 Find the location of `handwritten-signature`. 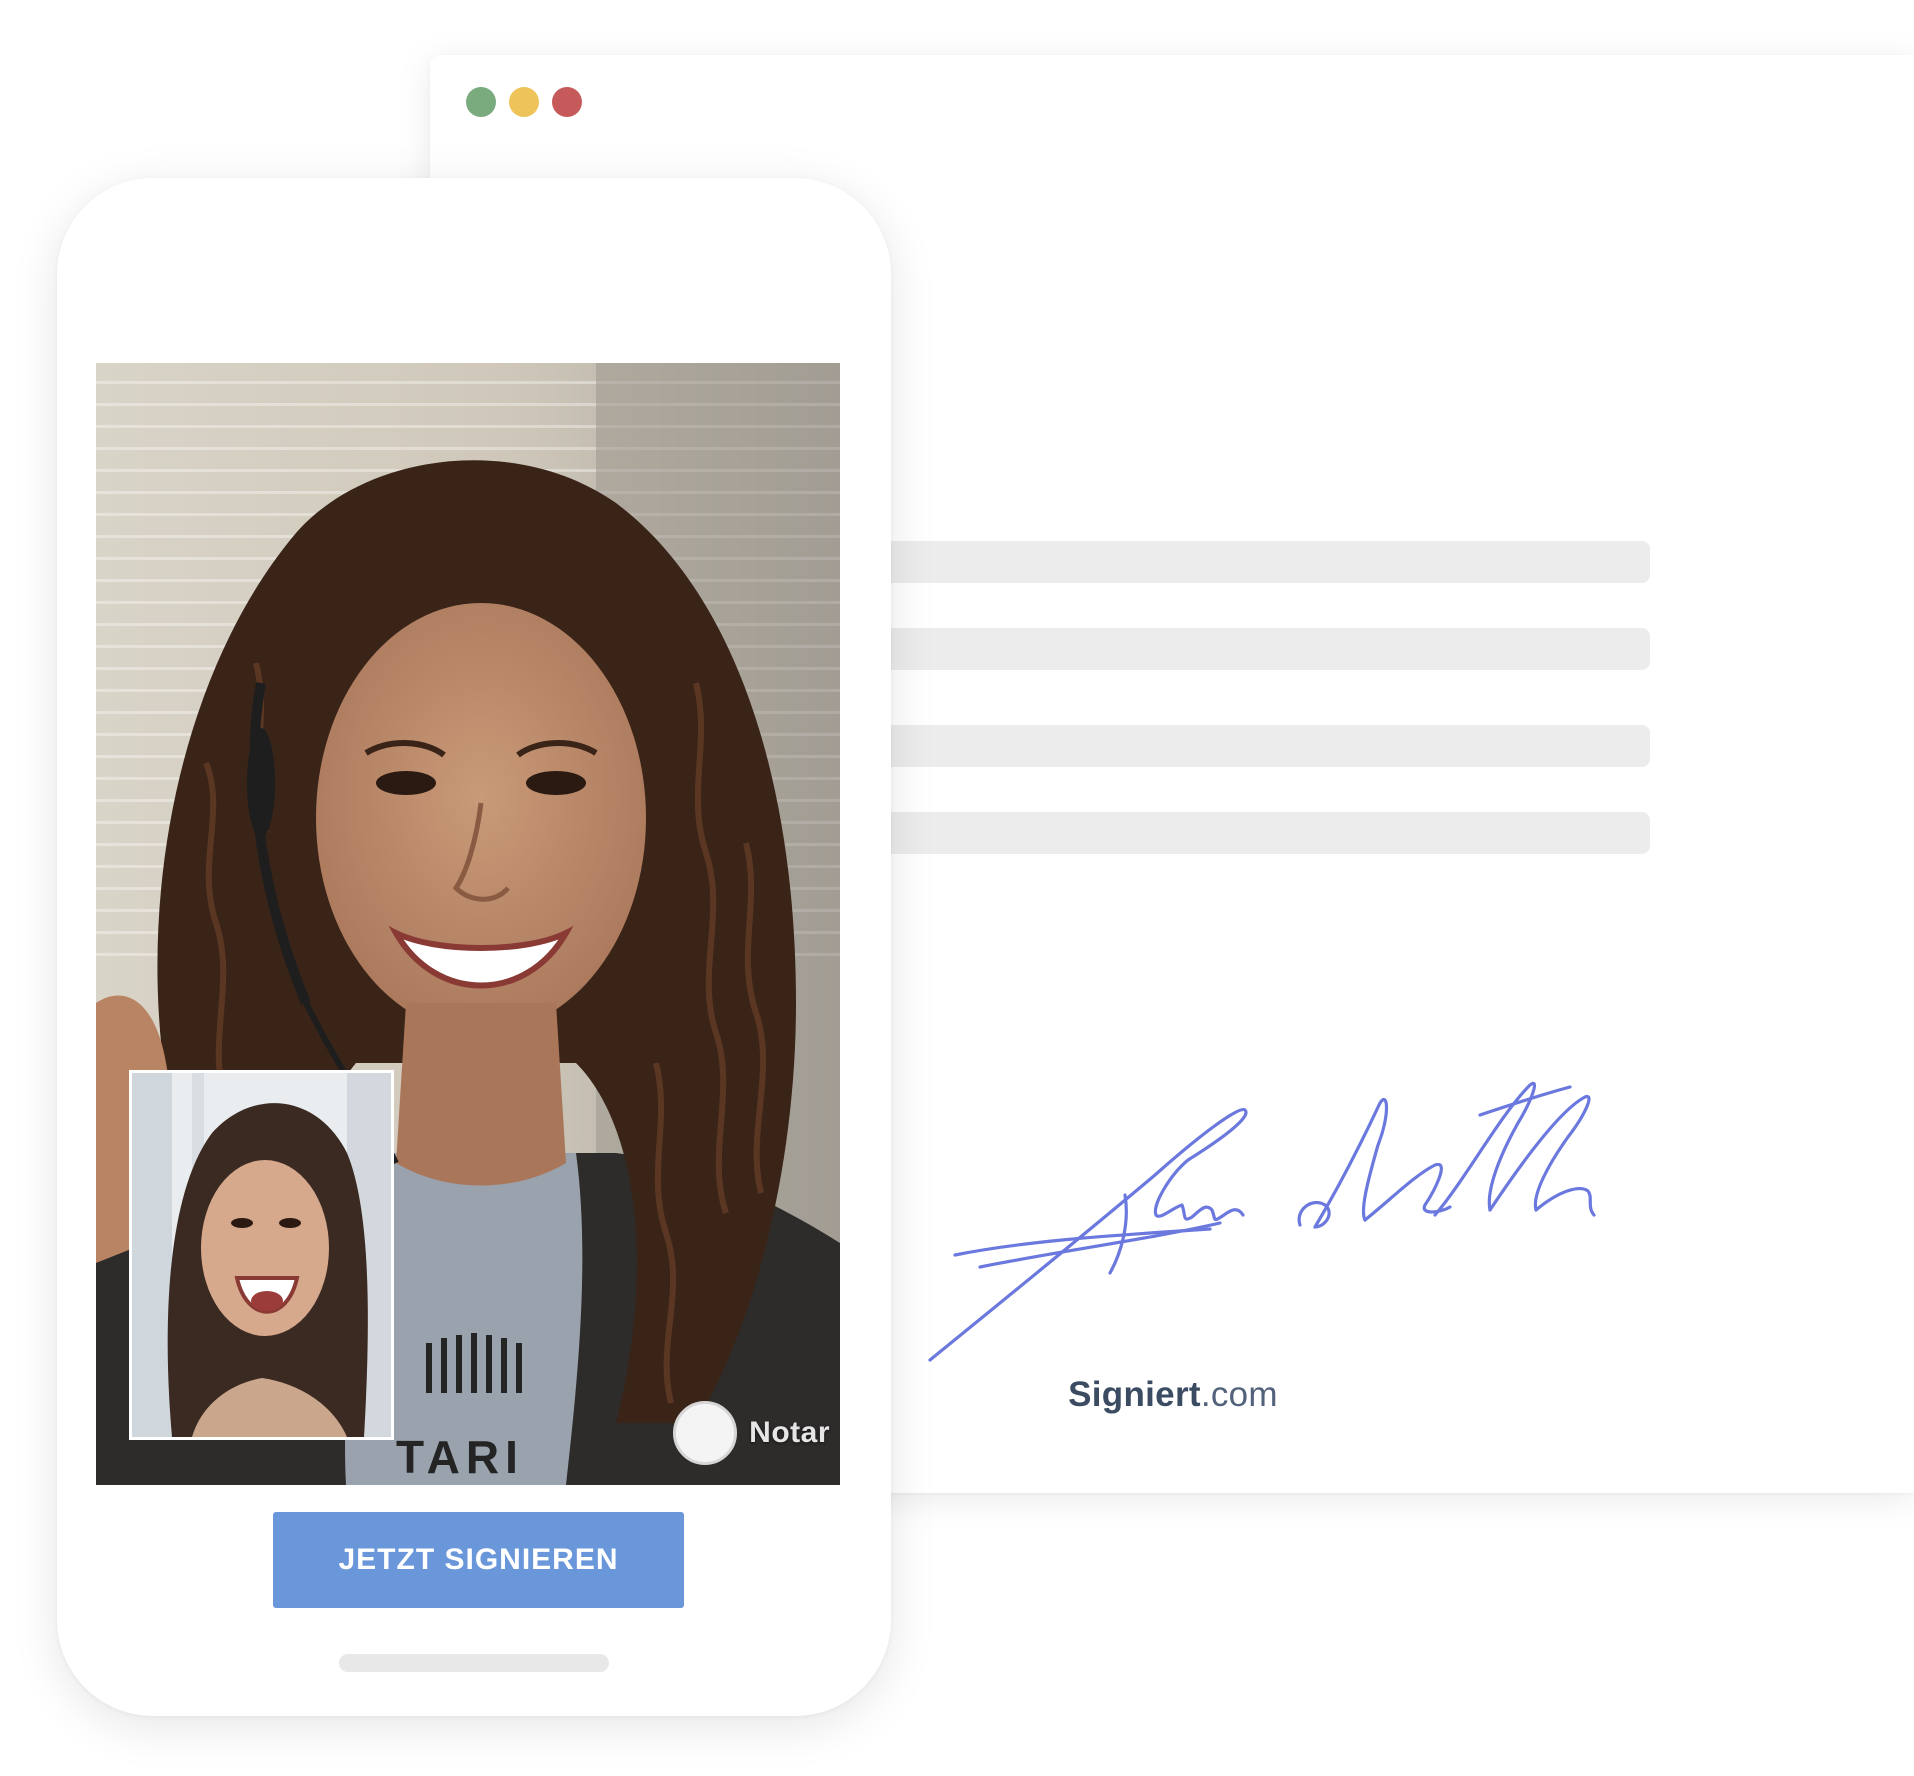

handwritten-signature is located at coordinates (1330, 1197).